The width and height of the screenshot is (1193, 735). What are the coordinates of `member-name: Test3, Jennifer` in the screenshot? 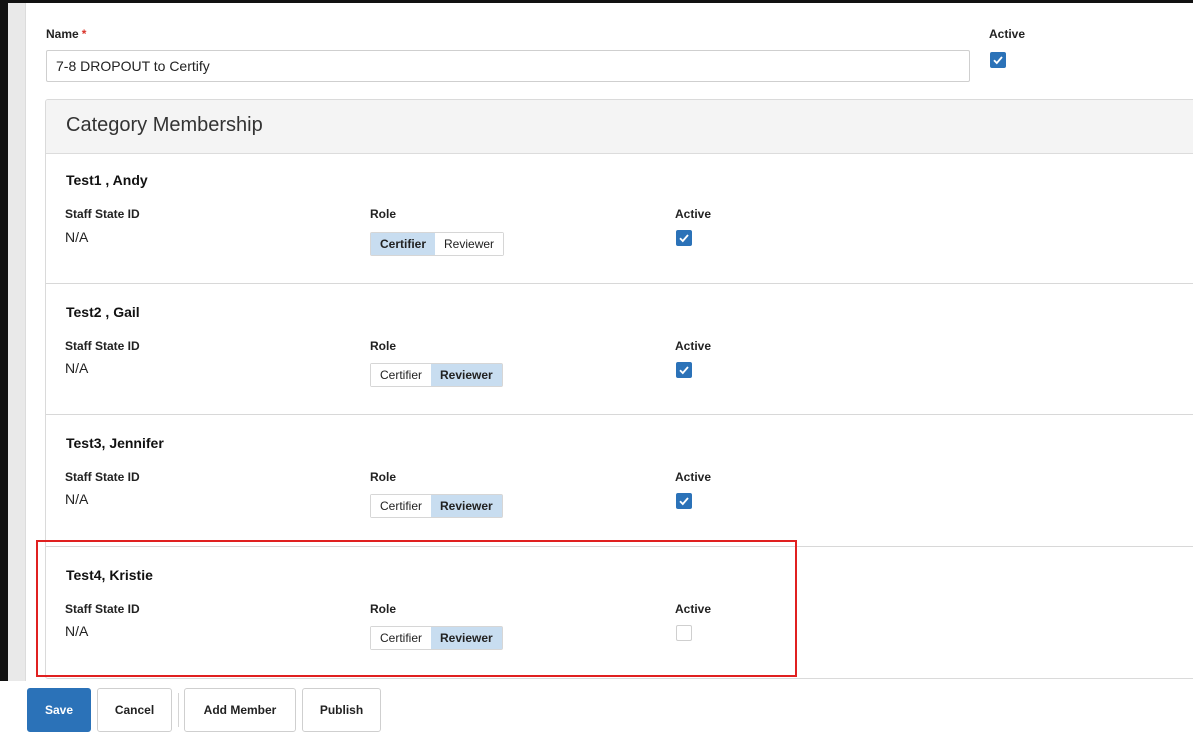 It's located at (115, 443).